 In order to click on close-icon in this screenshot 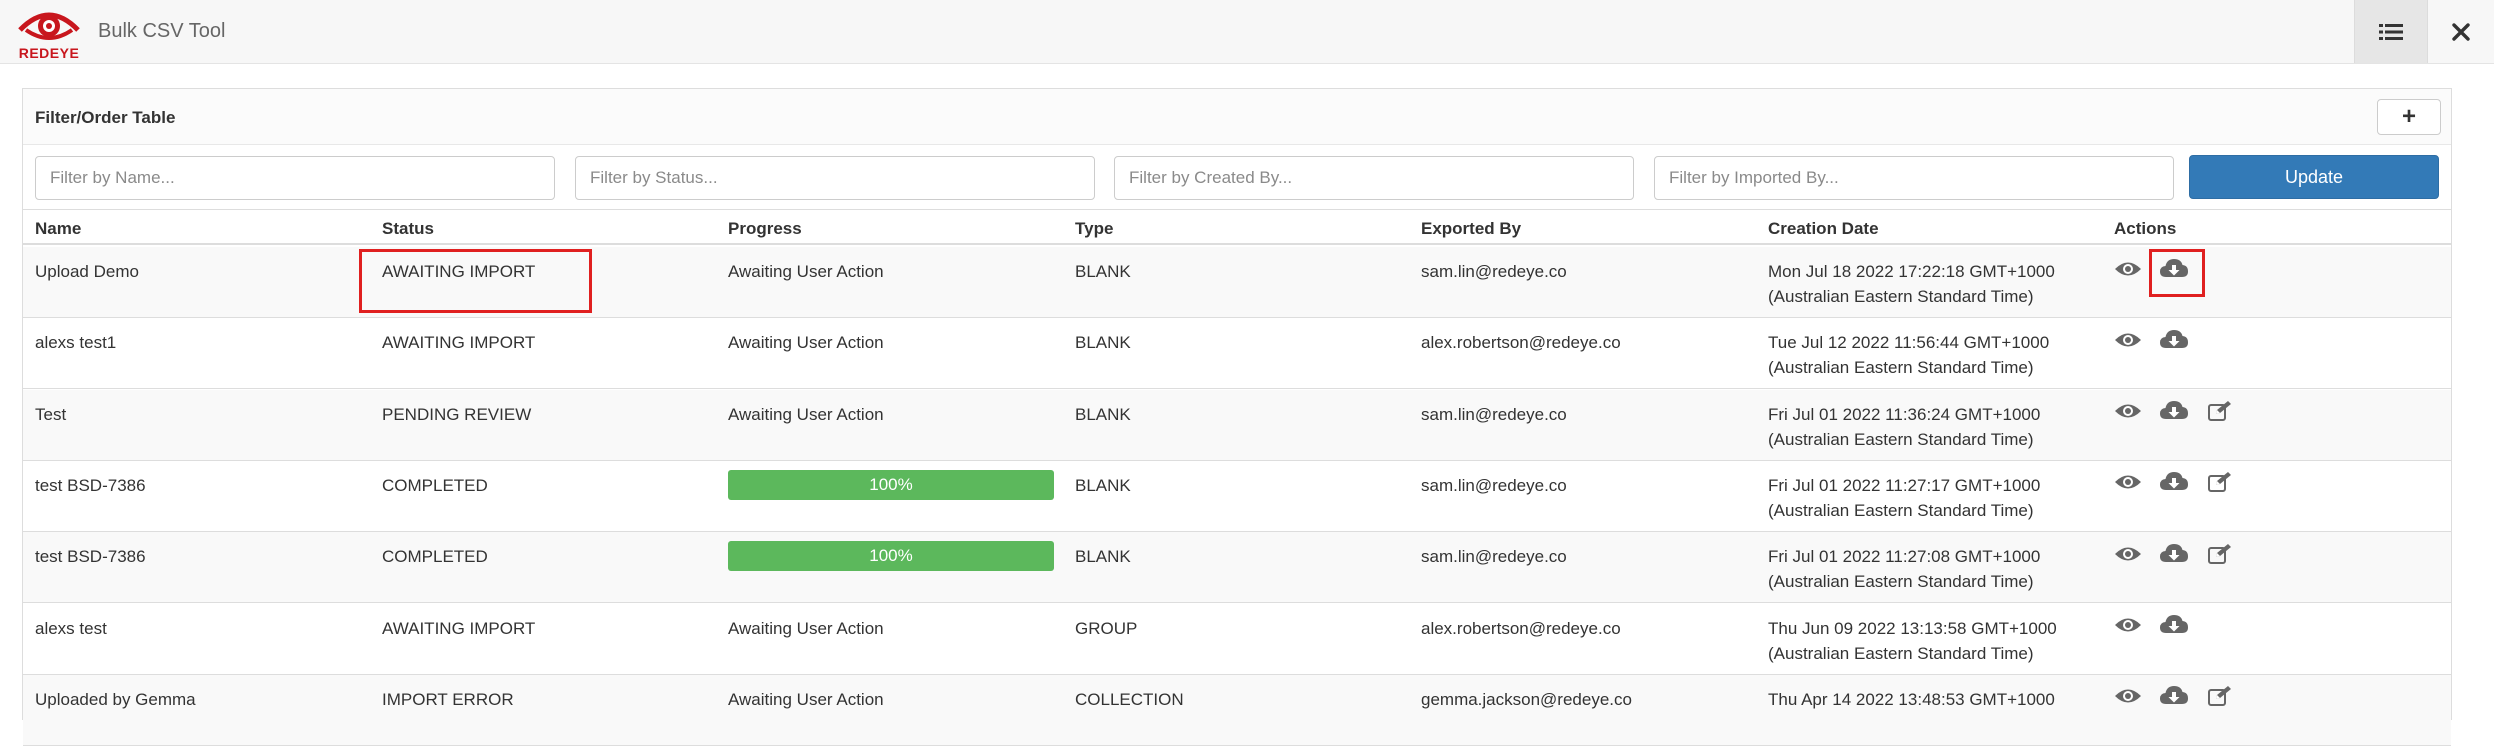, I will do `click(2461, 31)`.